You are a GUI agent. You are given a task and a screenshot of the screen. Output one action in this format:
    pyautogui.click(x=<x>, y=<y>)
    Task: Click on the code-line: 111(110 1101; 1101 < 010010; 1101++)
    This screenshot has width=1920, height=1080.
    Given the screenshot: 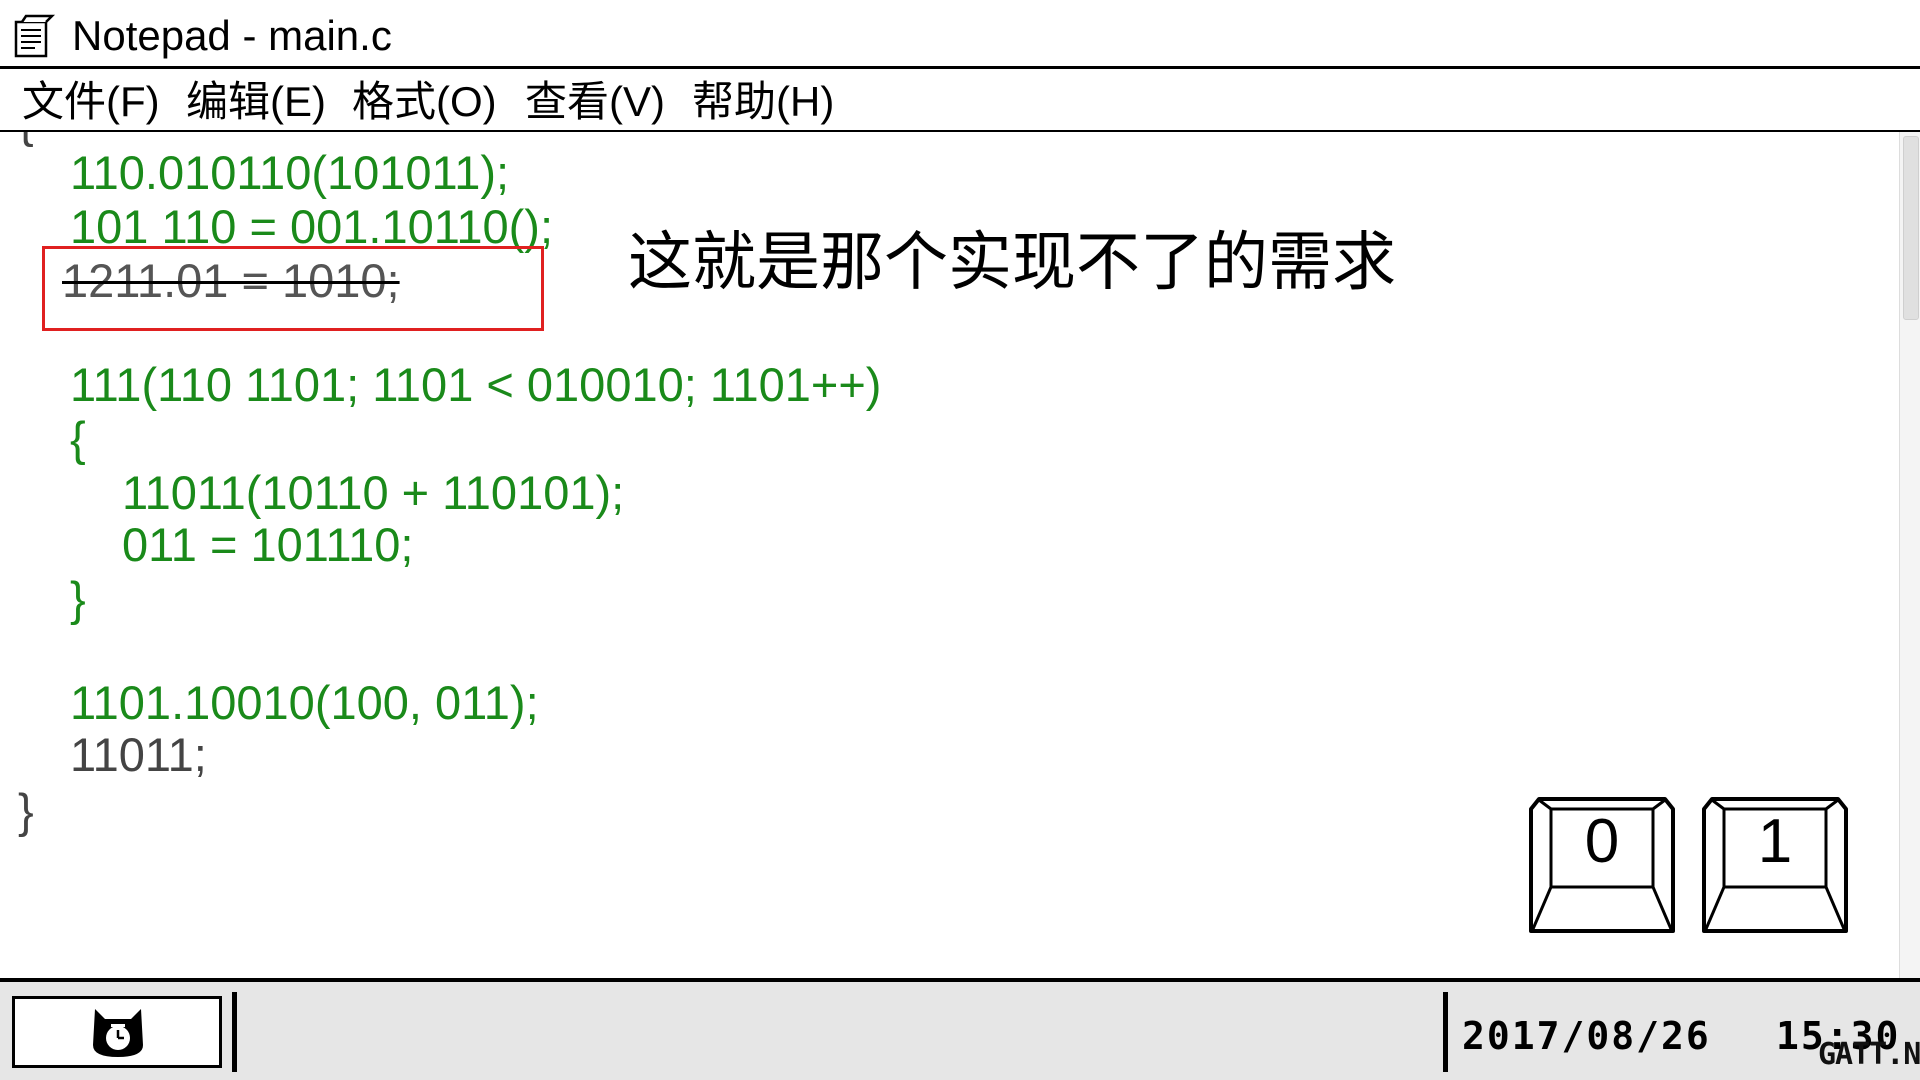 What is the action you would take?
    pyautogui.click(x=476, y=384)
    